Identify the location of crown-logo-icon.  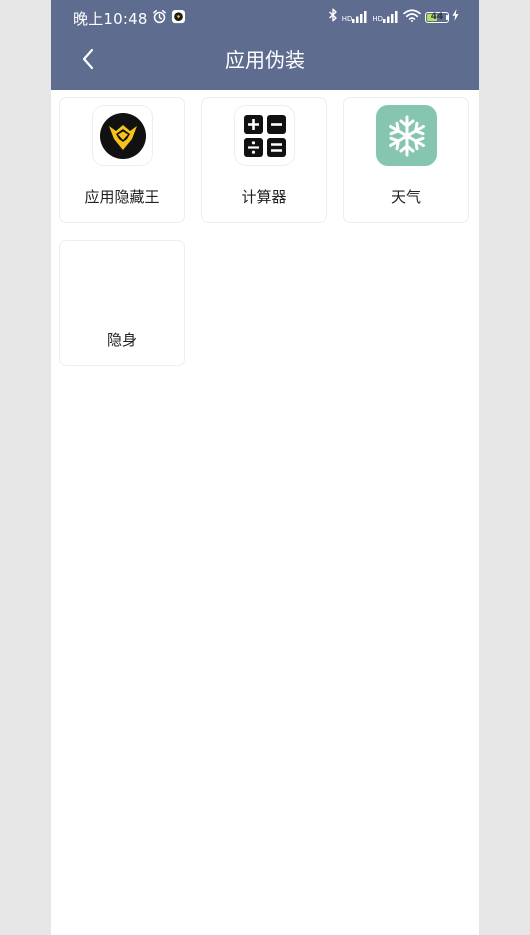
(122, 135).